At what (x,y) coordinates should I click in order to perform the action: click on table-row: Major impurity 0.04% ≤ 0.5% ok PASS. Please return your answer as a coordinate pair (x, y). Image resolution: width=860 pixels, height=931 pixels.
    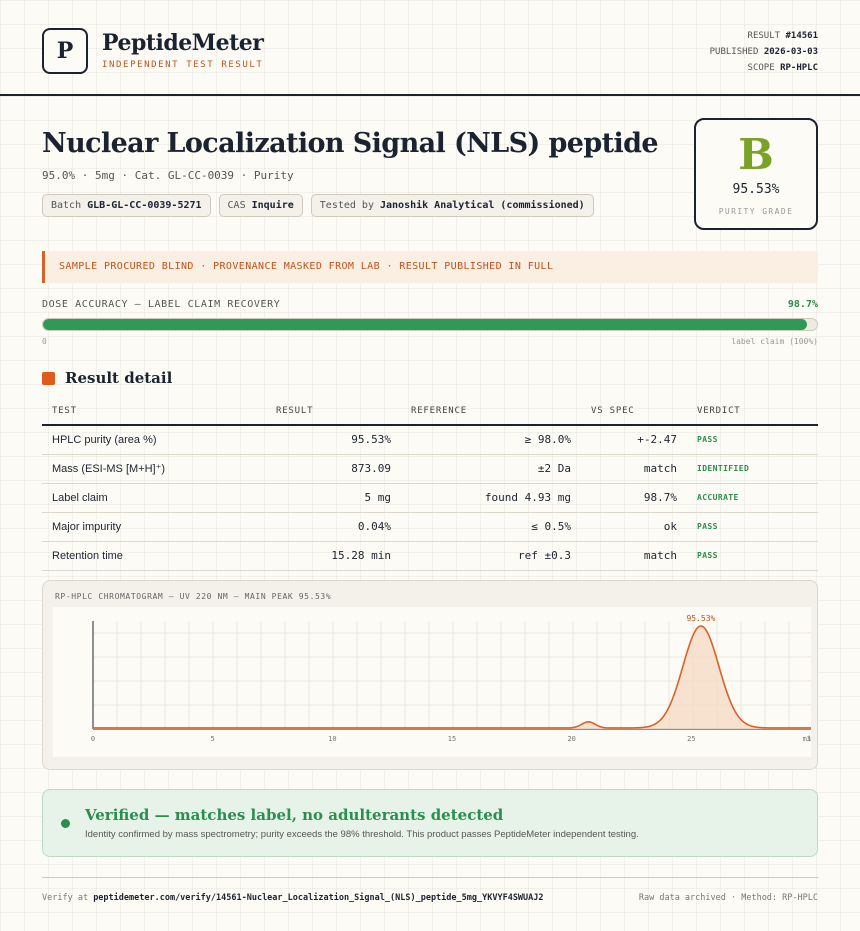
    Looking at the image, I should click on (430, 527).